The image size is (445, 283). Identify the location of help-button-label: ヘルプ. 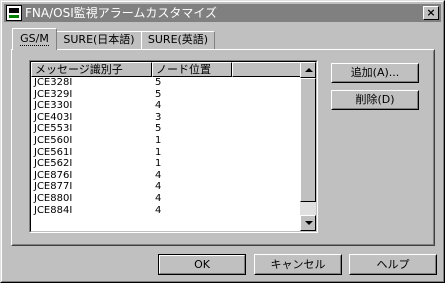
(393, 264).